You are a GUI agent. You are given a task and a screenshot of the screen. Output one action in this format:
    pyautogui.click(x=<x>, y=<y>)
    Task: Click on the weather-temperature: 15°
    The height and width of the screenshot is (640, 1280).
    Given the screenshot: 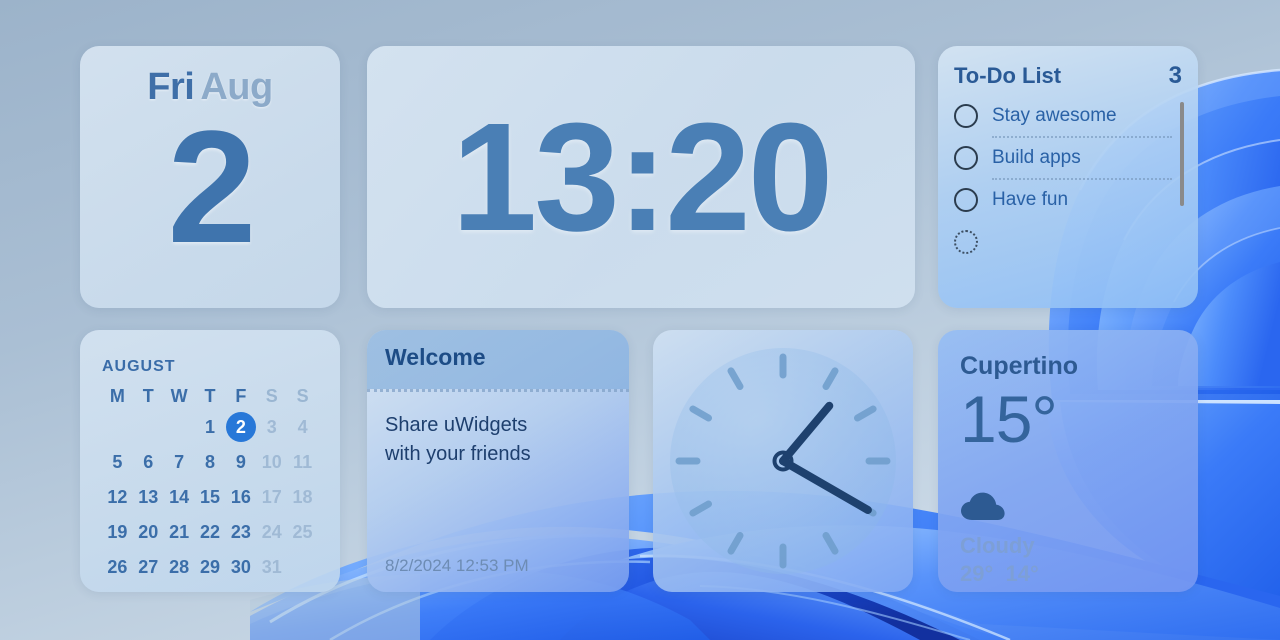 What is the action you would take?
    pyautogui.click(x=1009, y=419)
    